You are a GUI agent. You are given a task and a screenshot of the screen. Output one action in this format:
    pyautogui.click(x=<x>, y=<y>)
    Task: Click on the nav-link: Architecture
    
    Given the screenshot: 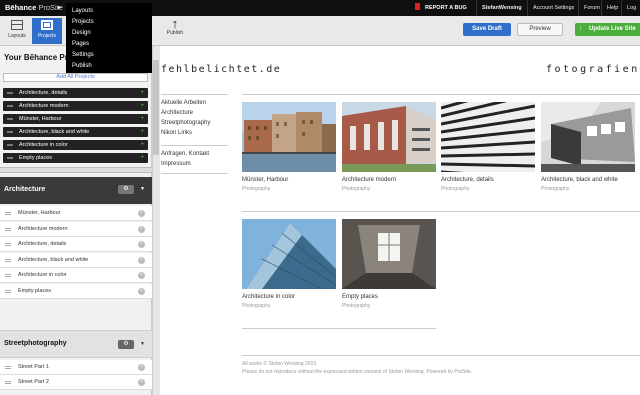 What is the action you would take?
    pyautogui.click(x=177, y=113)
    